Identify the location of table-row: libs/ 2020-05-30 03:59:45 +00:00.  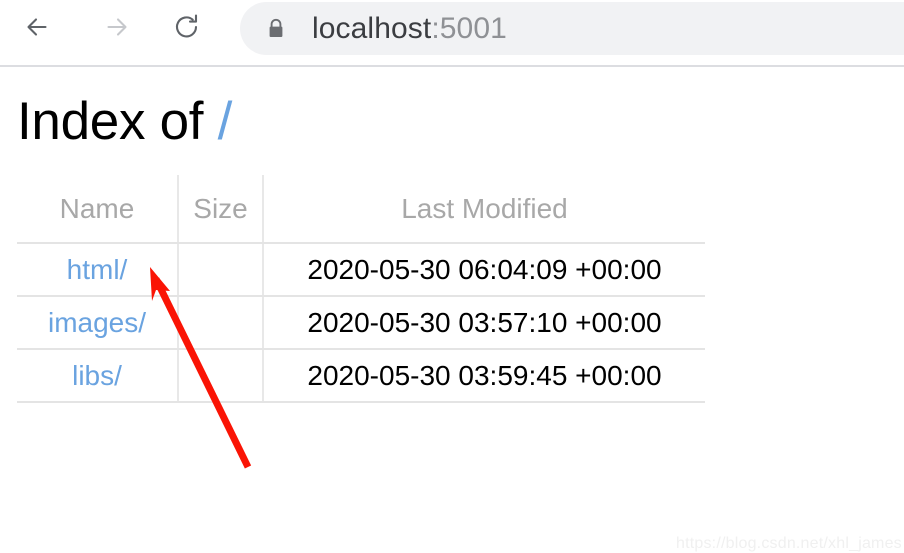
(361, 376).